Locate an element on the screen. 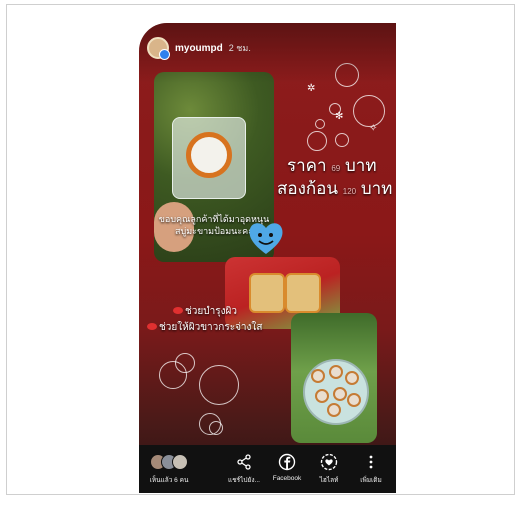  price-line1: ราคา is located at coordinates (307, 165).